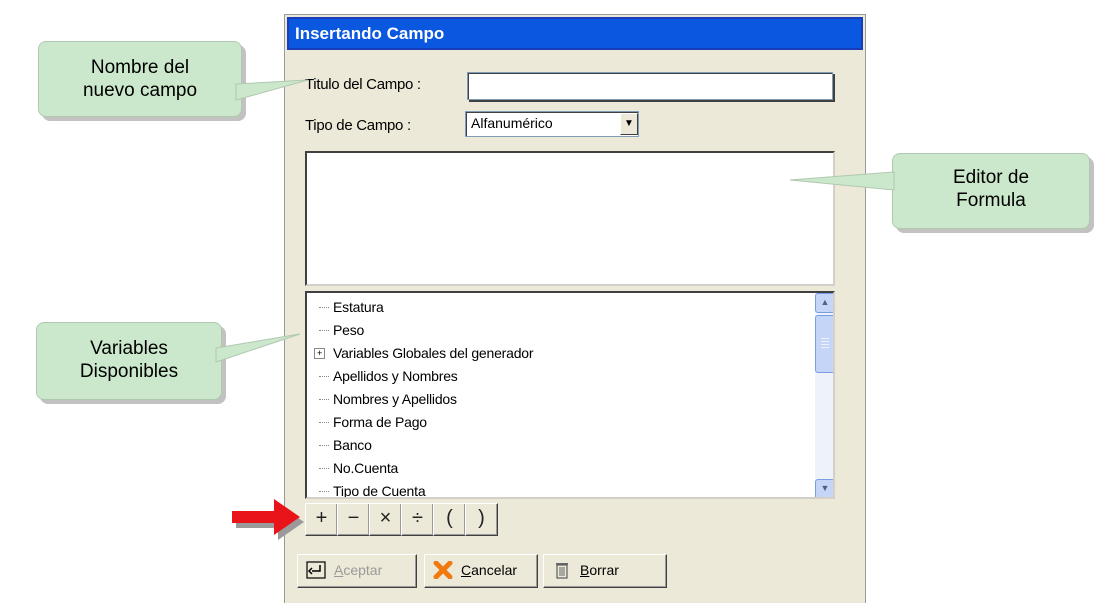  What do you see at coordinates (481, 519) in the screenshot?
I see `close-paren-button: )` at bounding box center [481, 519].